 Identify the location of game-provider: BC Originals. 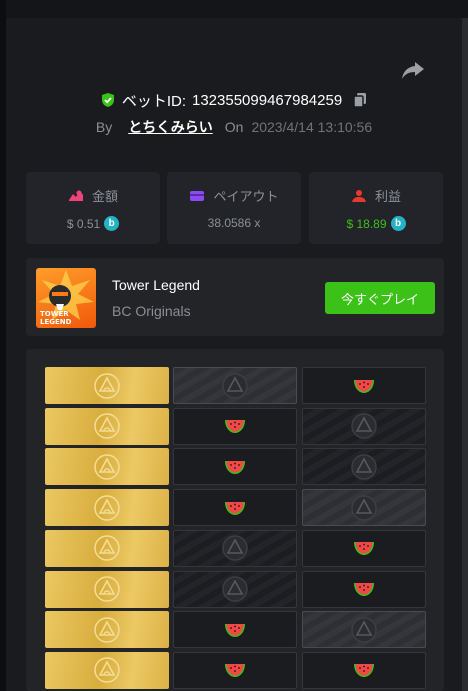
(151, 311).